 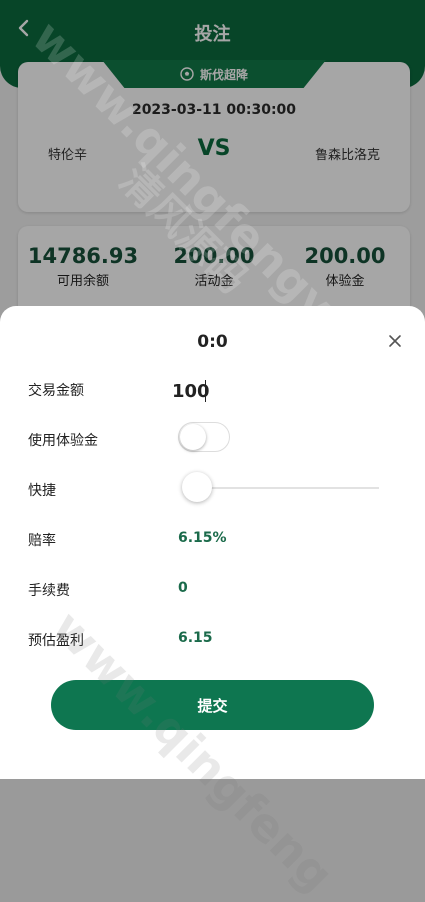 What do you see at coordinates (202, 538) in the screenshot?
I see `odds-value: 6.15%` at bounding box center [202, 538].